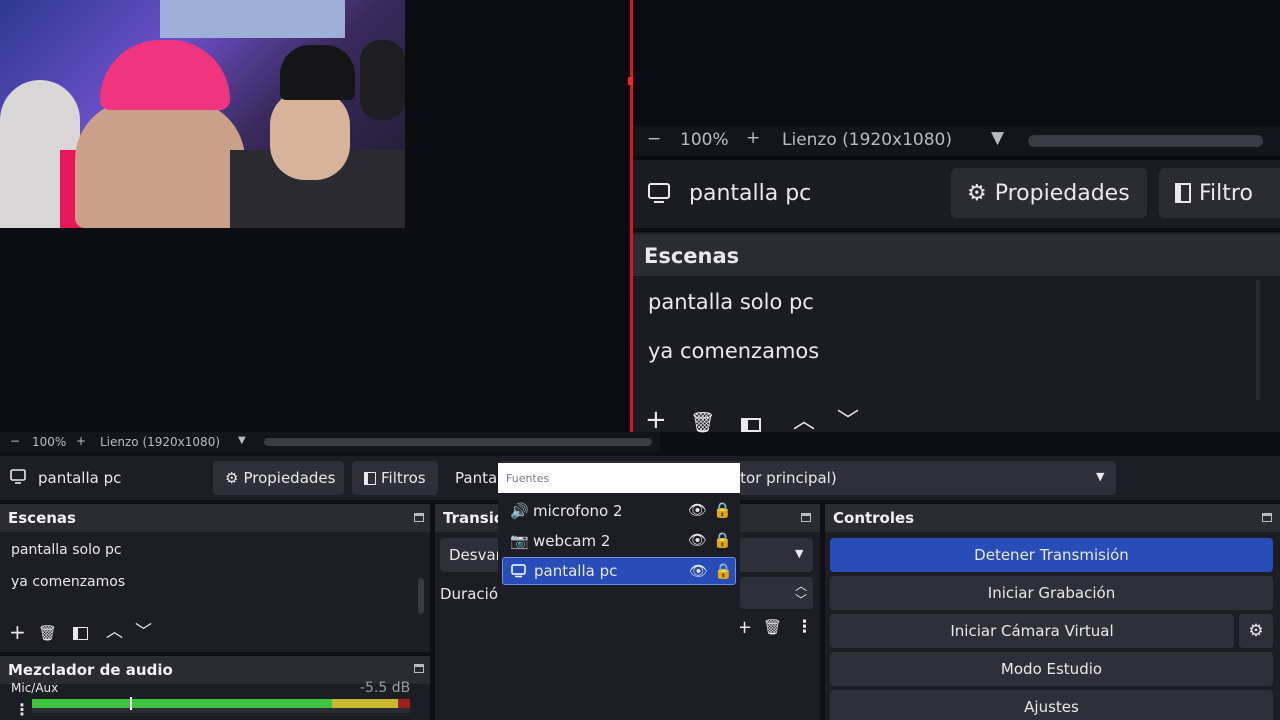 Image resolution: width=1280 pixels, height=720 pixels. I want to click on controls-dock, so click(1052, 612).